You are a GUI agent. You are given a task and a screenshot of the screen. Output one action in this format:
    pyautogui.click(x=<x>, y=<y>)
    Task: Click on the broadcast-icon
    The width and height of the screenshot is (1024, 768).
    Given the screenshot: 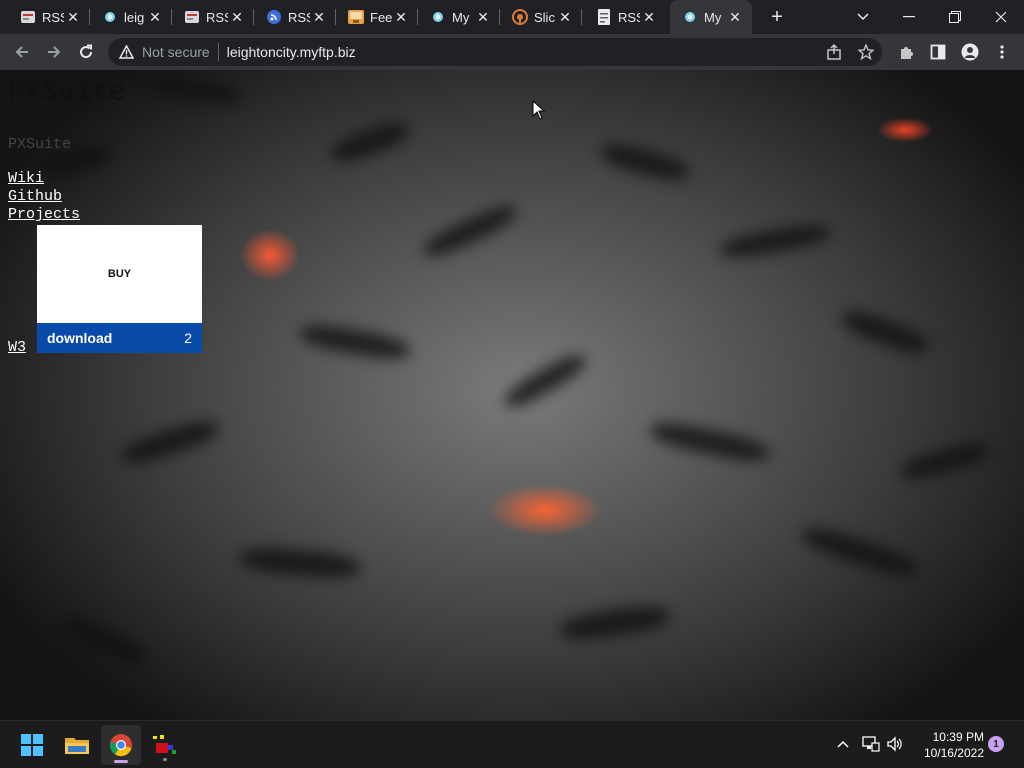 What is the action you would take?
    pyautogui.click(x=520, y=17)
    